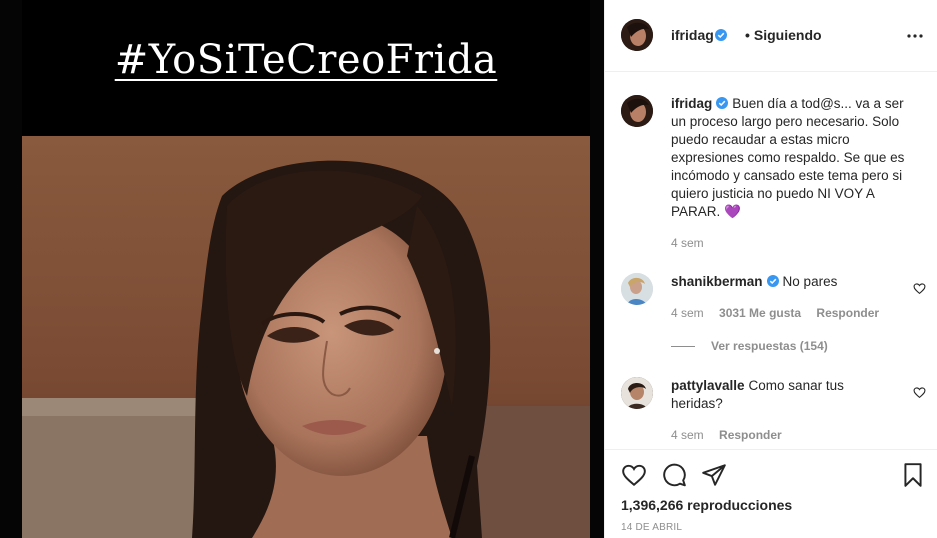 Image resolution: width=937 pixels, height=538 pixels. I want to click on heart-icon, so click(634, 475).